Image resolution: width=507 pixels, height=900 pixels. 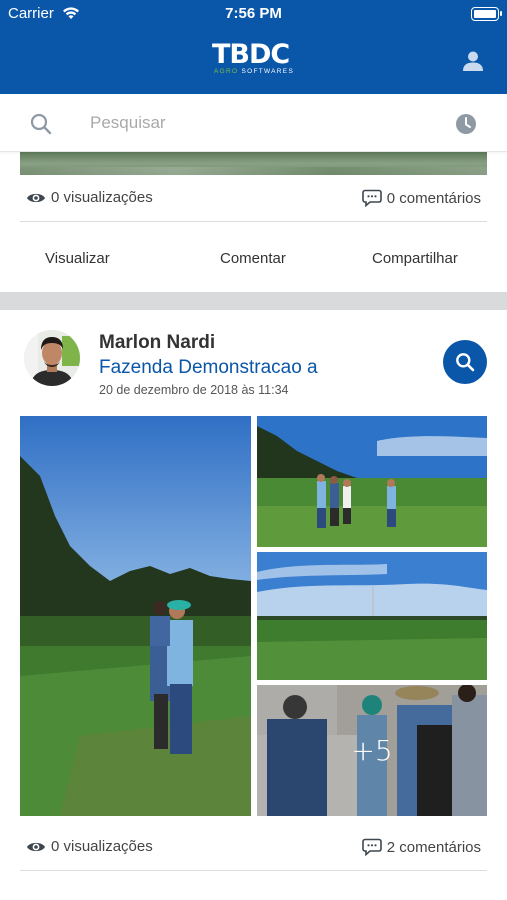 I want to click on app-logo: TBDC AGRO SOFTWARES, so click(x=254, y=62).